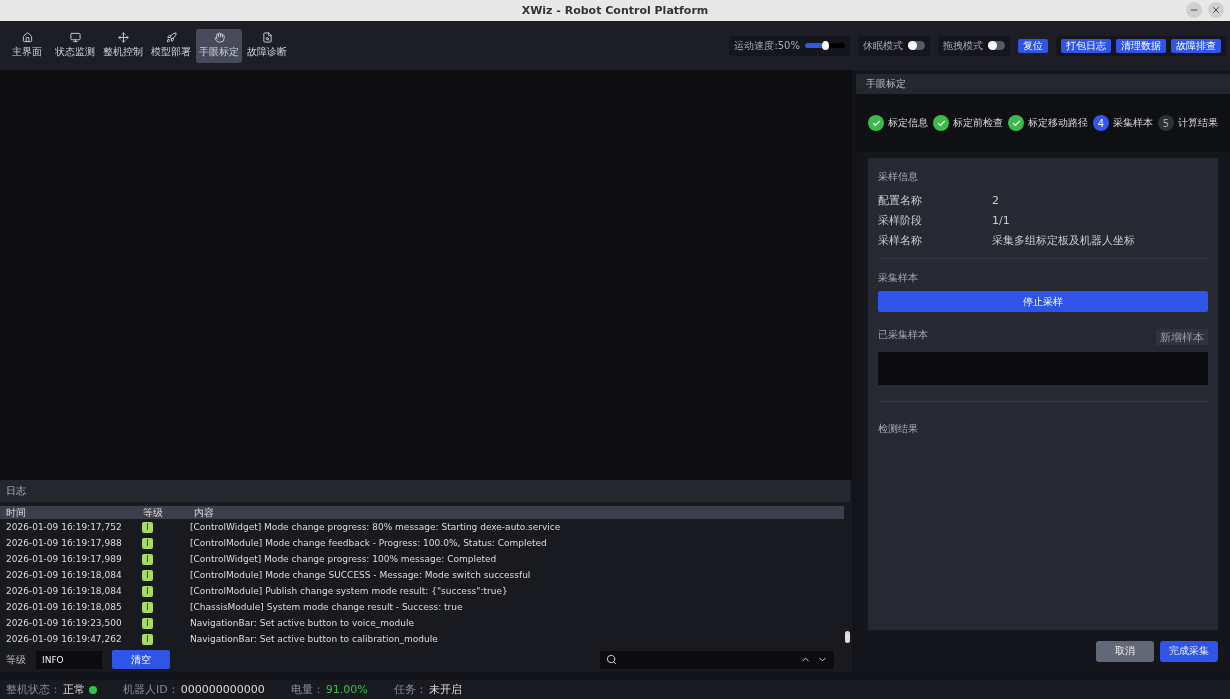 The width and height of the screenshot is (1230, 699). What do you see at coordinates (903, 335) in the screenshot?
I see `section-title: 已采集样本` at bounding box center [903, 335].